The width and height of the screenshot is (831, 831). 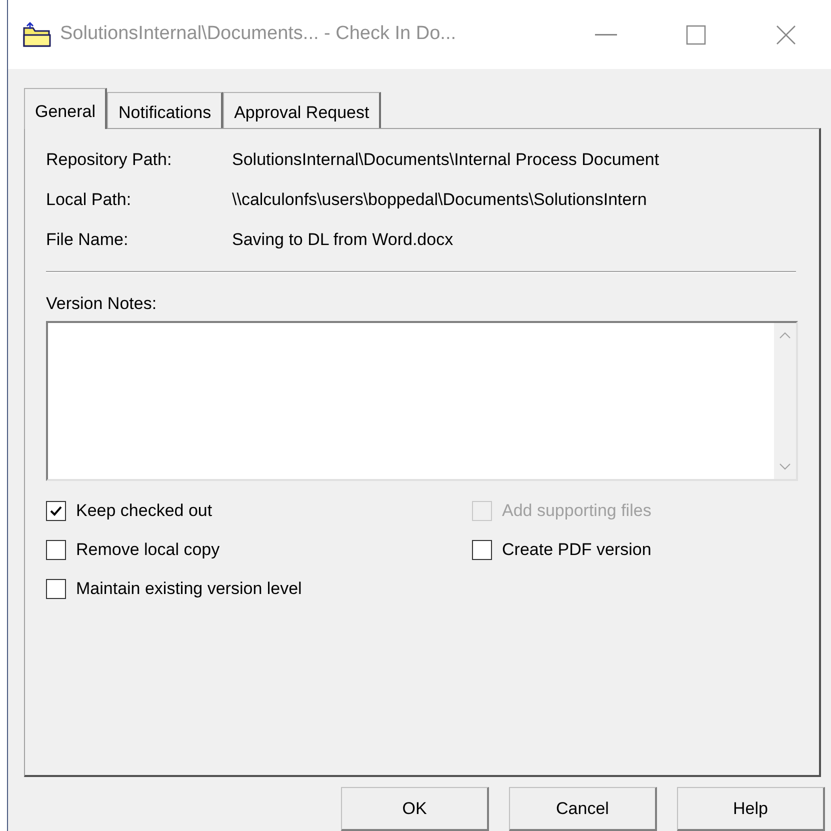 What do you see at coordinates (785, 400) in the screenshot?
I see `scrollbar` at bounding box center [785, 400].